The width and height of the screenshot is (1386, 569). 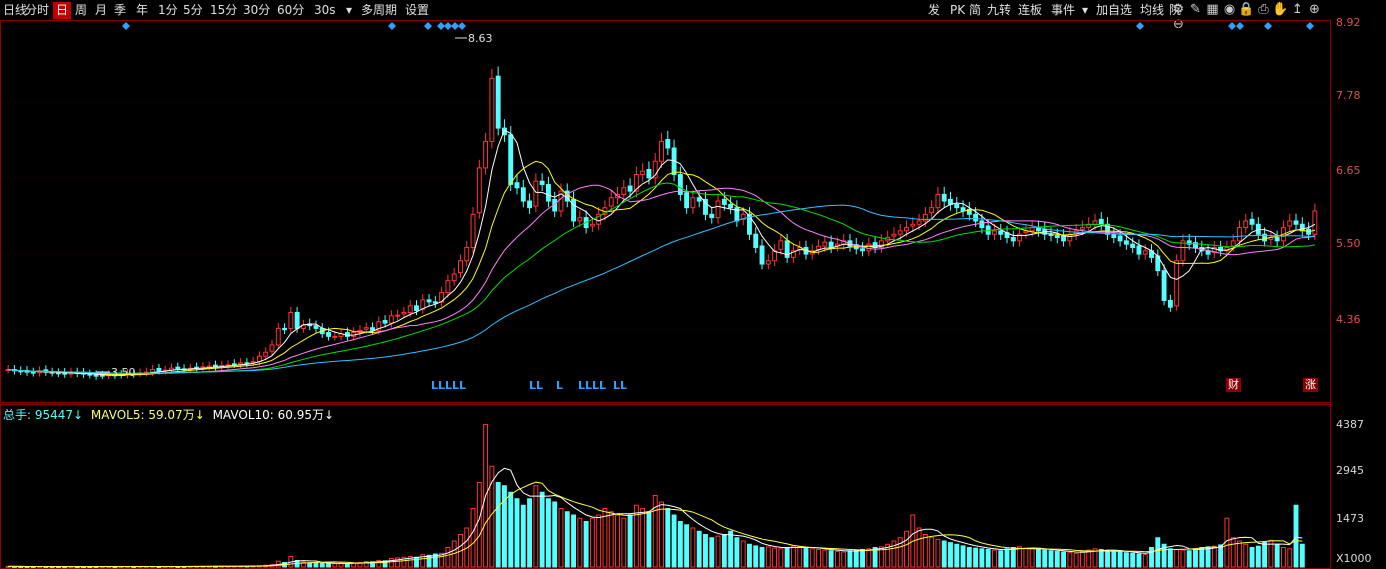 I want to click on price-tick-label: 7.78, so click(x=1348, y=95).